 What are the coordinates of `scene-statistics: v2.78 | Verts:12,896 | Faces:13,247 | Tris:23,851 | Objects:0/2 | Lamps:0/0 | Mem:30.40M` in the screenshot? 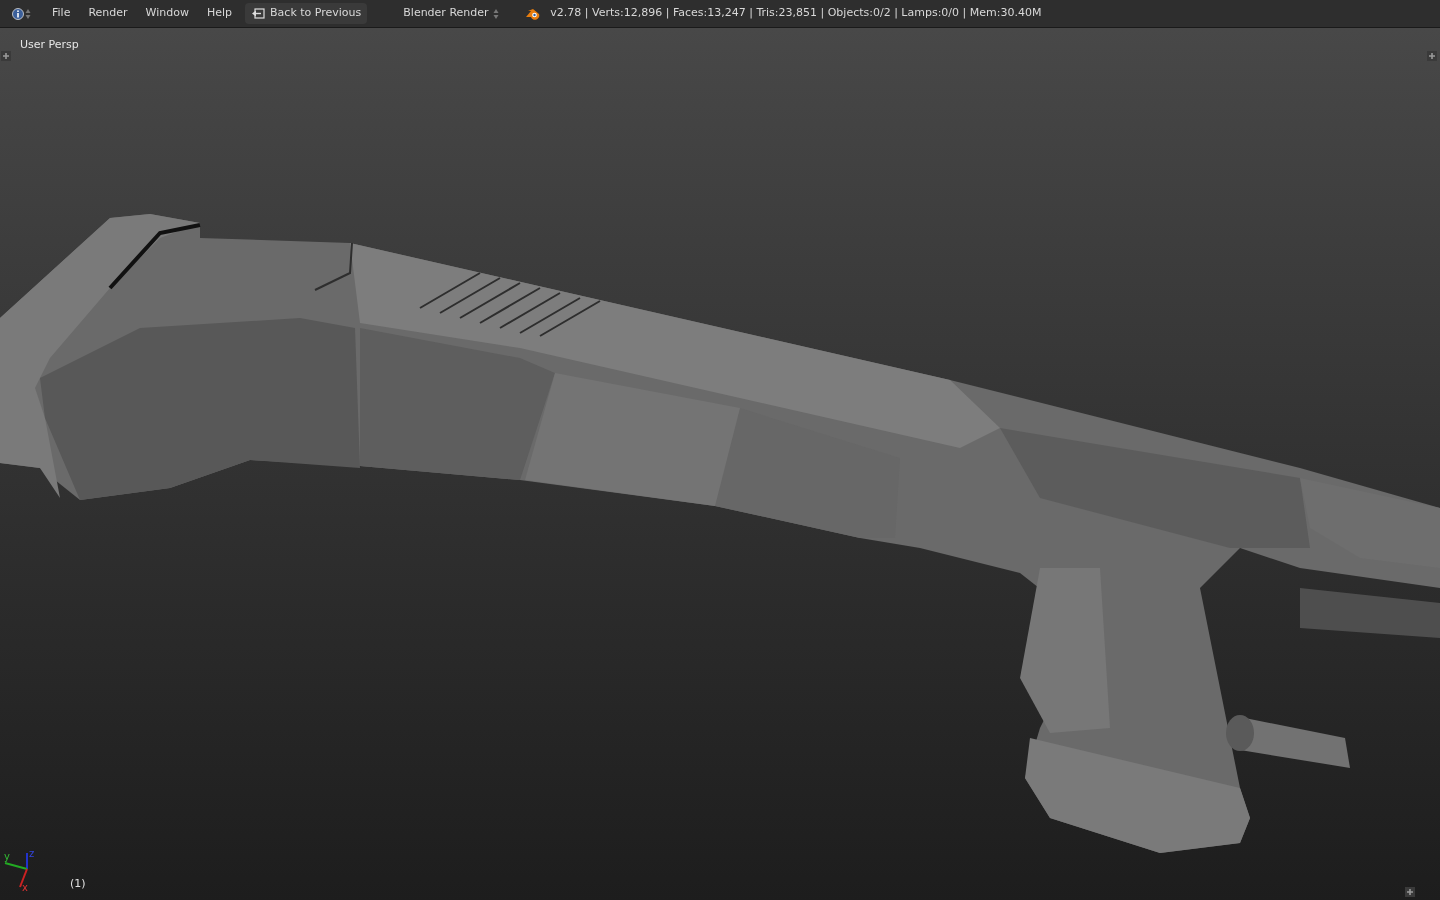 It's located at (796, 13).